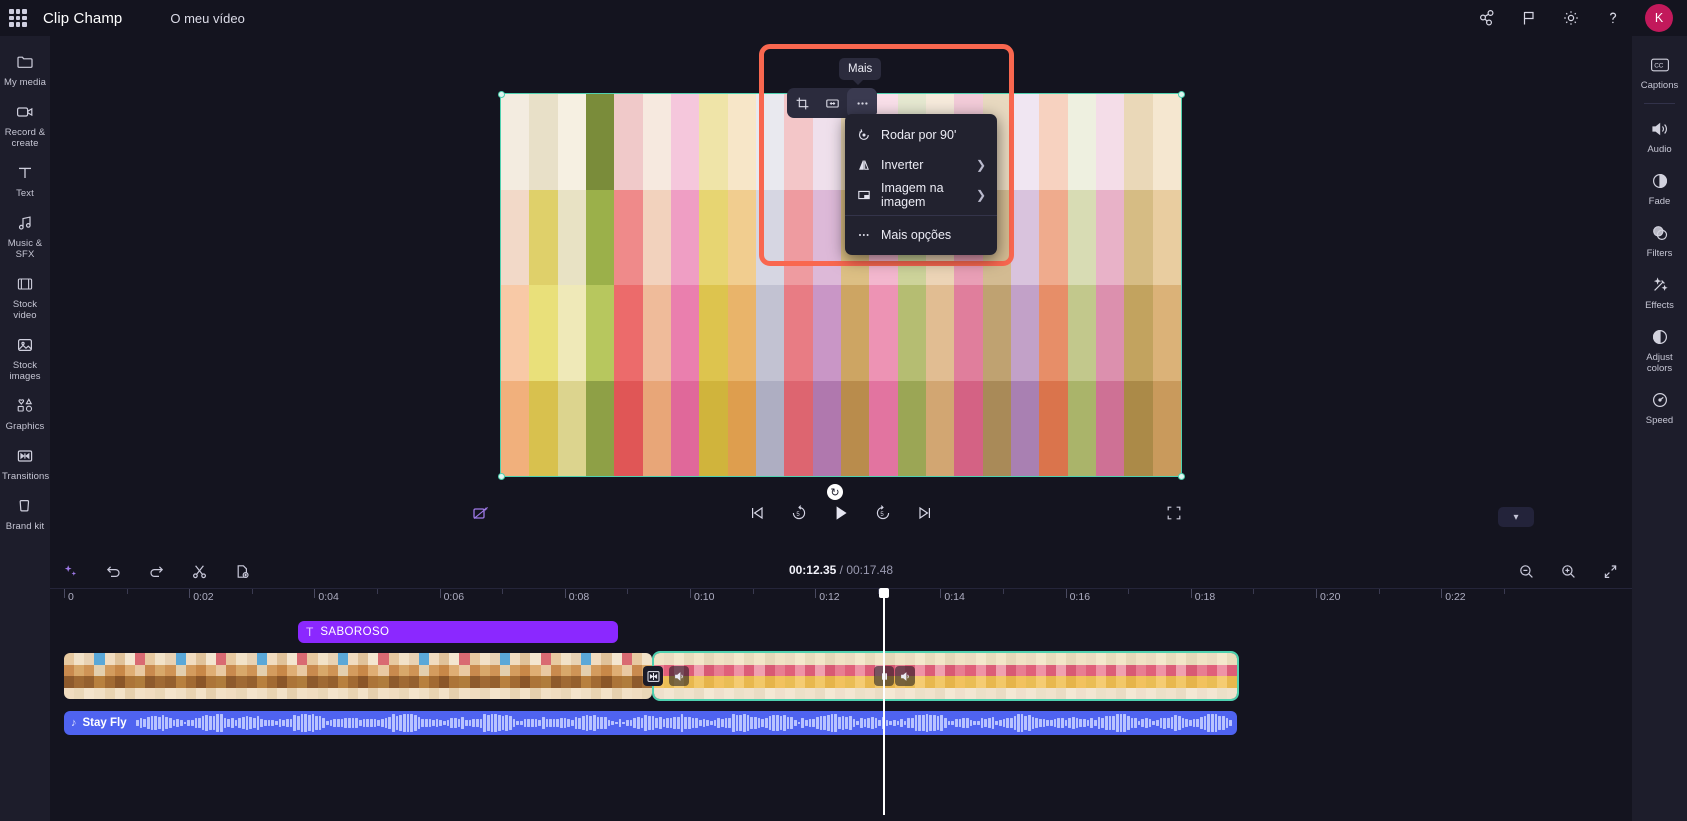 Image resolution: width=1687 pixels, height=821 pixels. What do you see at coordinates (25, 138) in the screenshot?
I see `sidebar-item-label: Record & create` at bounding box center [25, 138].